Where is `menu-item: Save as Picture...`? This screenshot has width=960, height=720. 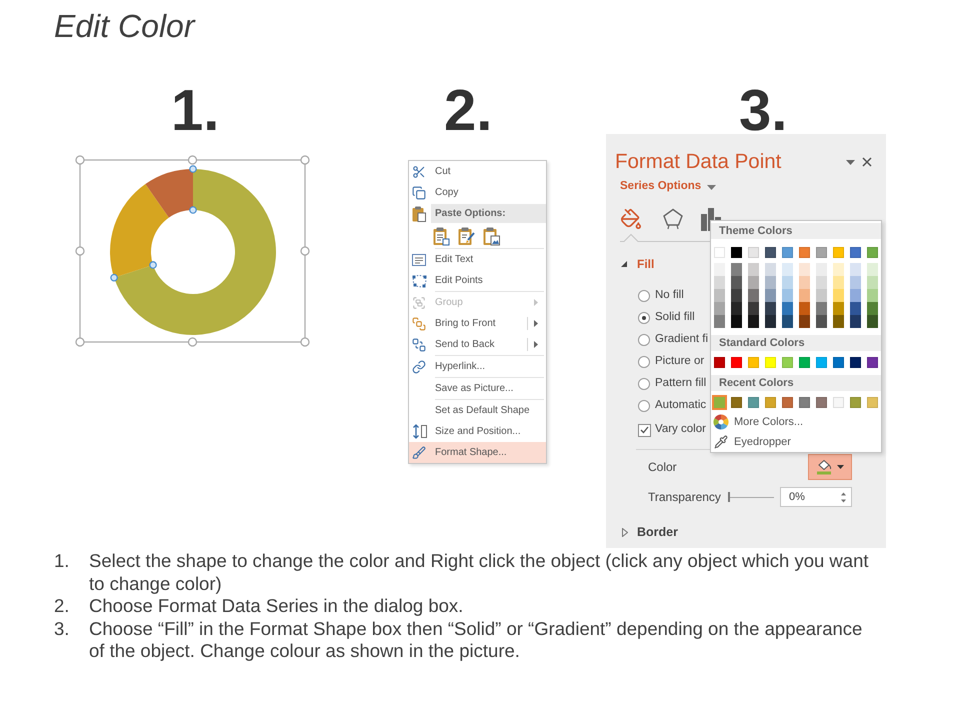
menu-item: Save as Picture... is located at coordinates (477, 388).